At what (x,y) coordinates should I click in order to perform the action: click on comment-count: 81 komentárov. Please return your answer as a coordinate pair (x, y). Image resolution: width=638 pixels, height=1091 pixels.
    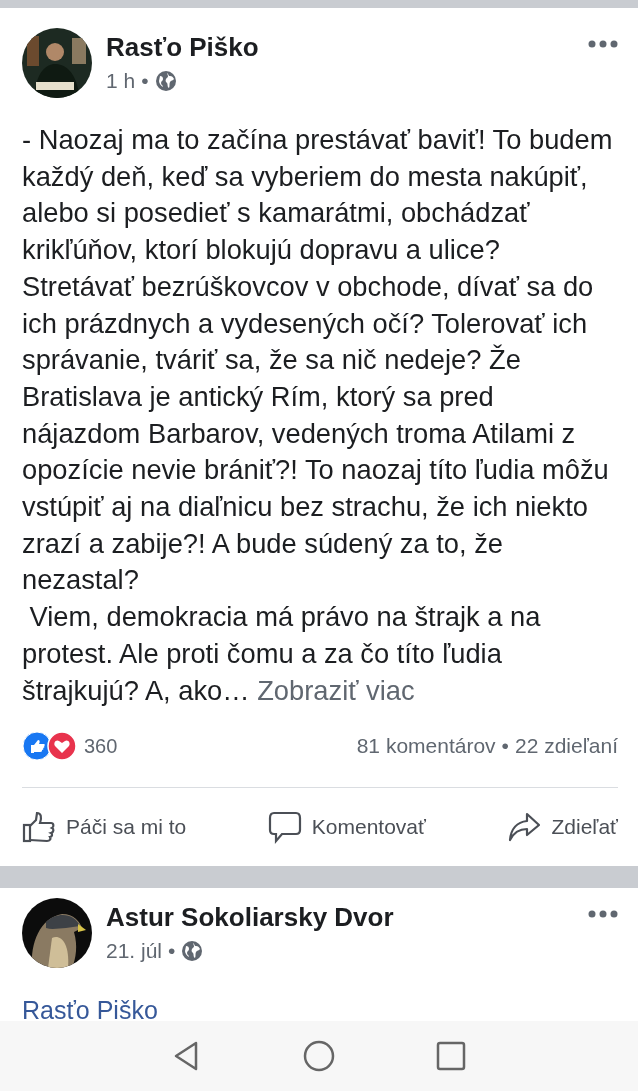
    Looking at the image, I should click on (426, 746).